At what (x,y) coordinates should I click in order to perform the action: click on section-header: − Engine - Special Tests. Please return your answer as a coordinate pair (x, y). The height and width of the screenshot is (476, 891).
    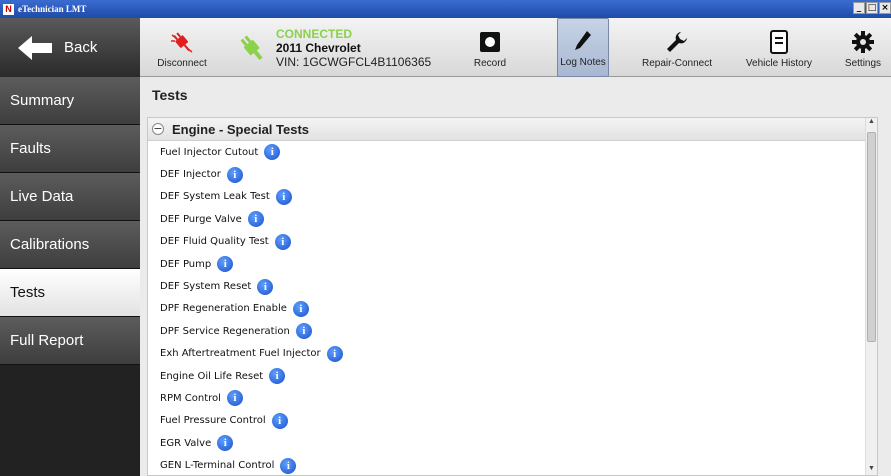
    Looking at the image, I should click on (512, 129).